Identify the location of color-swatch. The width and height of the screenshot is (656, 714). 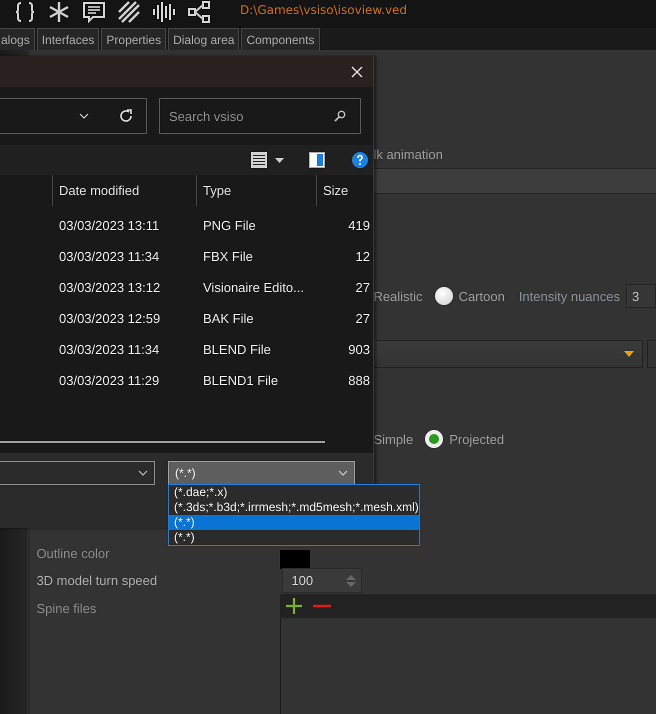
(295, 559).